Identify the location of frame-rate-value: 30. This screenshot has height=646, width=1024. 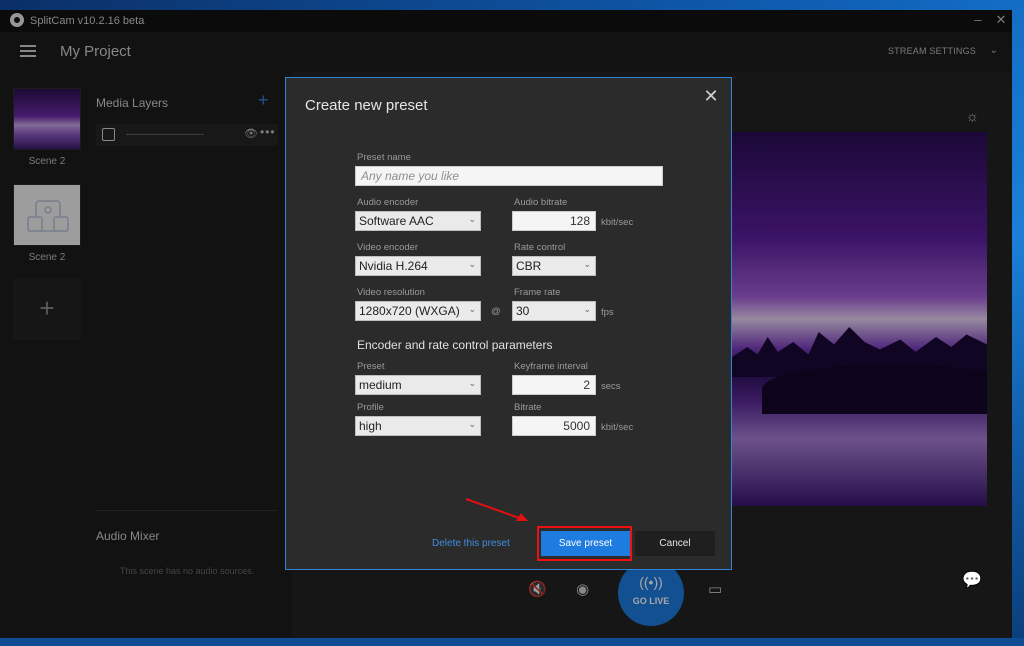
(523, 311).